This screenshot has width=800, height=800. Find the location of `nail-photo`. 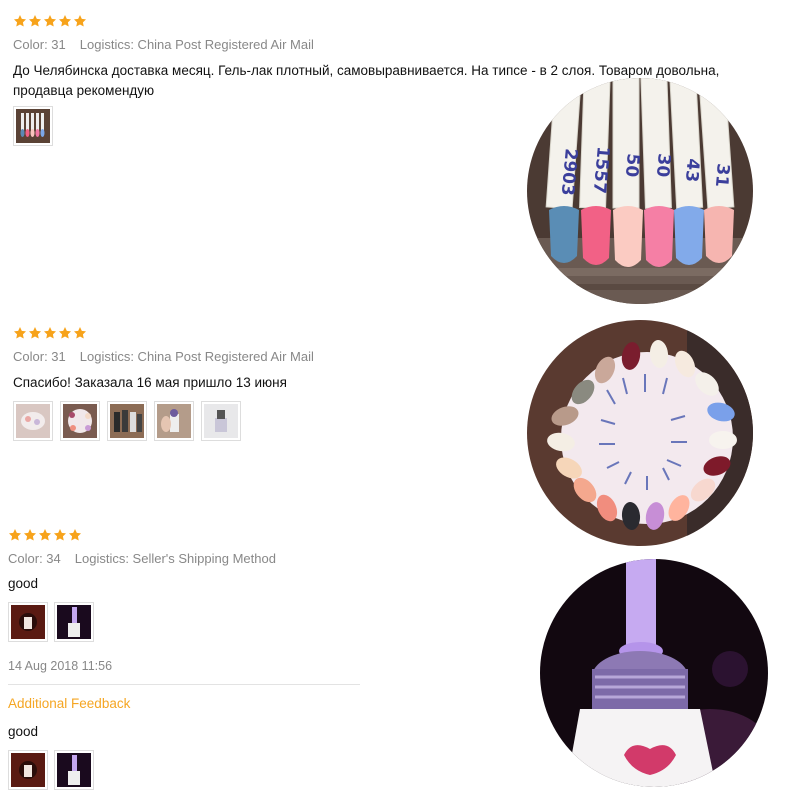

nail-photo is located at coordinates (33, 421).